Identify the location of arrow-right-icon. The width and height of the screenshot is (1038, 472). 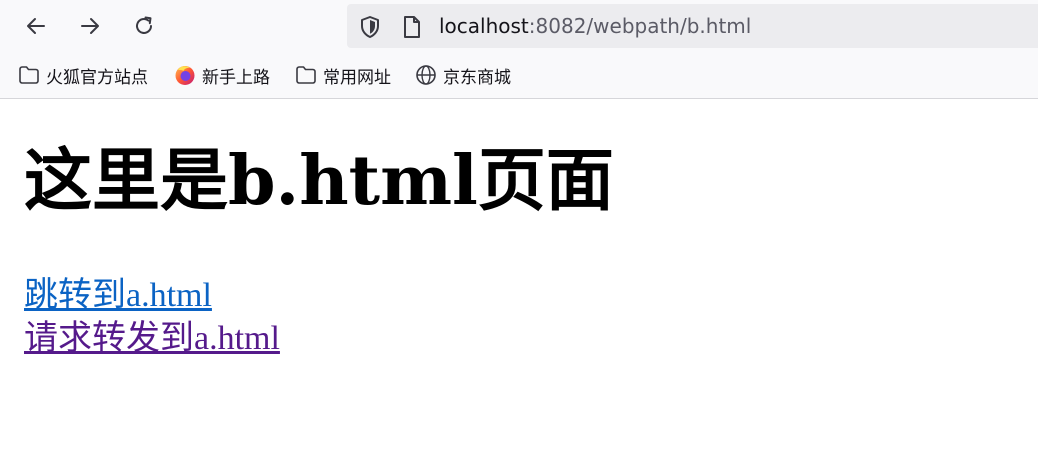
(90, 26).